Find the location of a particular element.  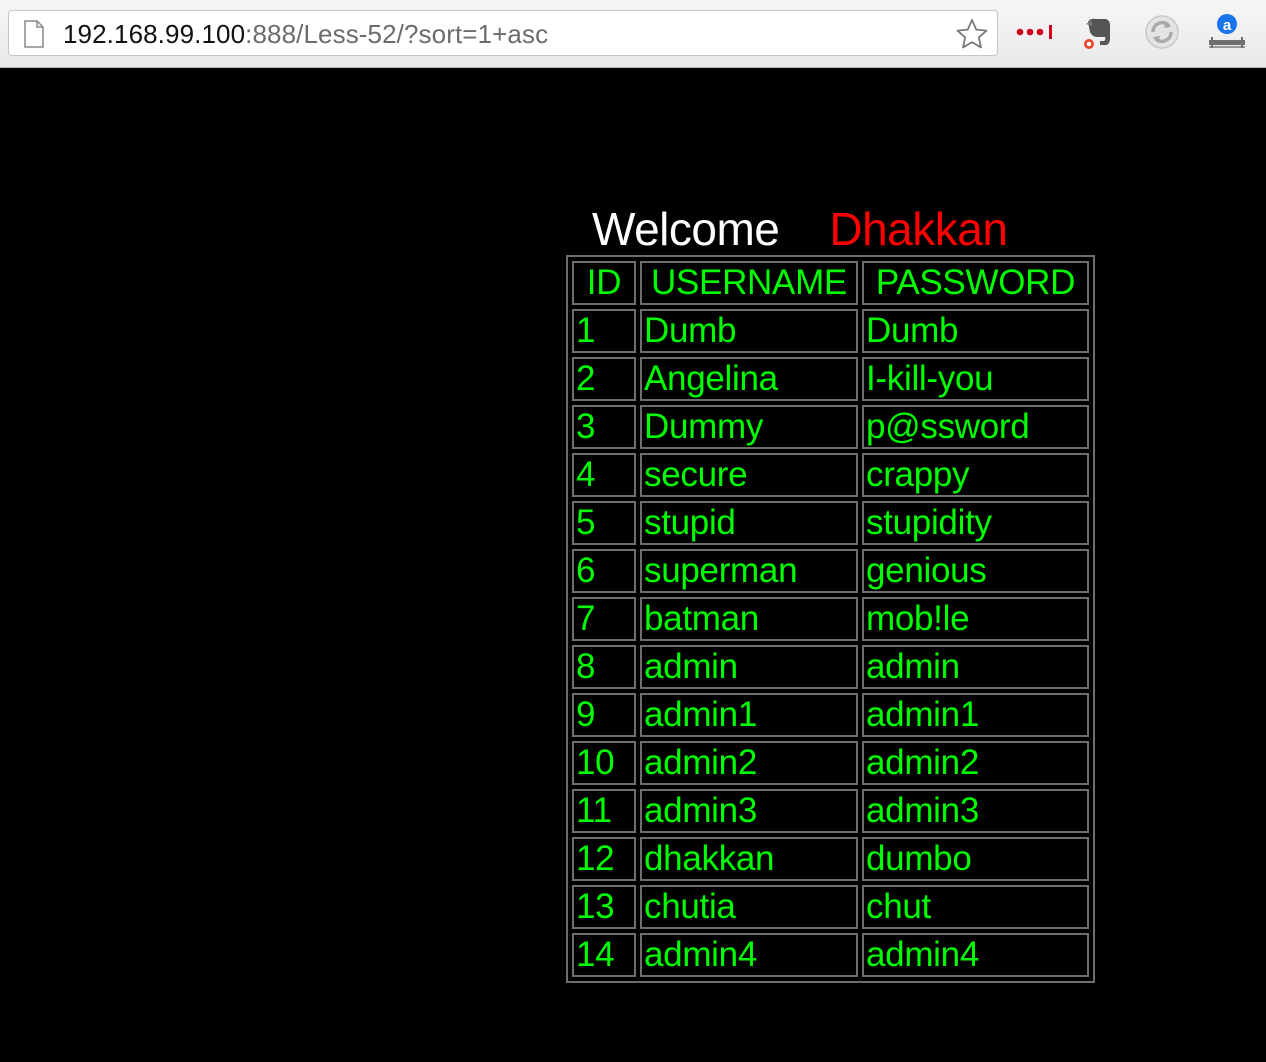

table-row: 5 stupid stupidity is located at coordinates (830, 523).